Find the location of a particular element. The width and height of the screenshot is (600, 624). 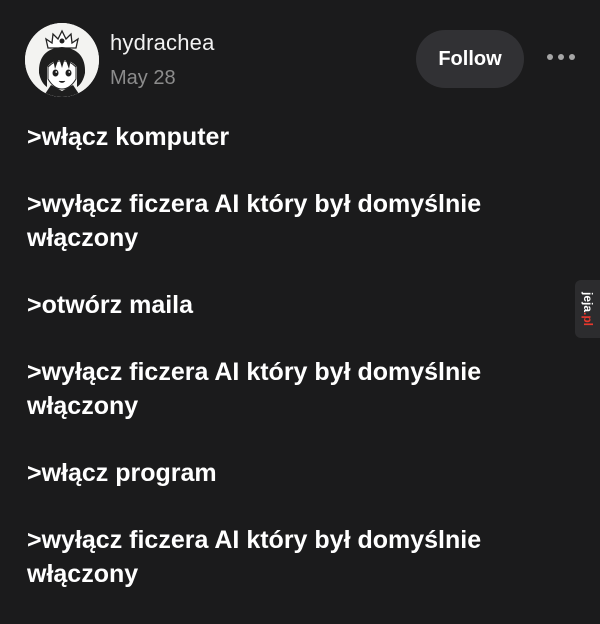

follow-button: Follow is located at coordinates (470, 59).